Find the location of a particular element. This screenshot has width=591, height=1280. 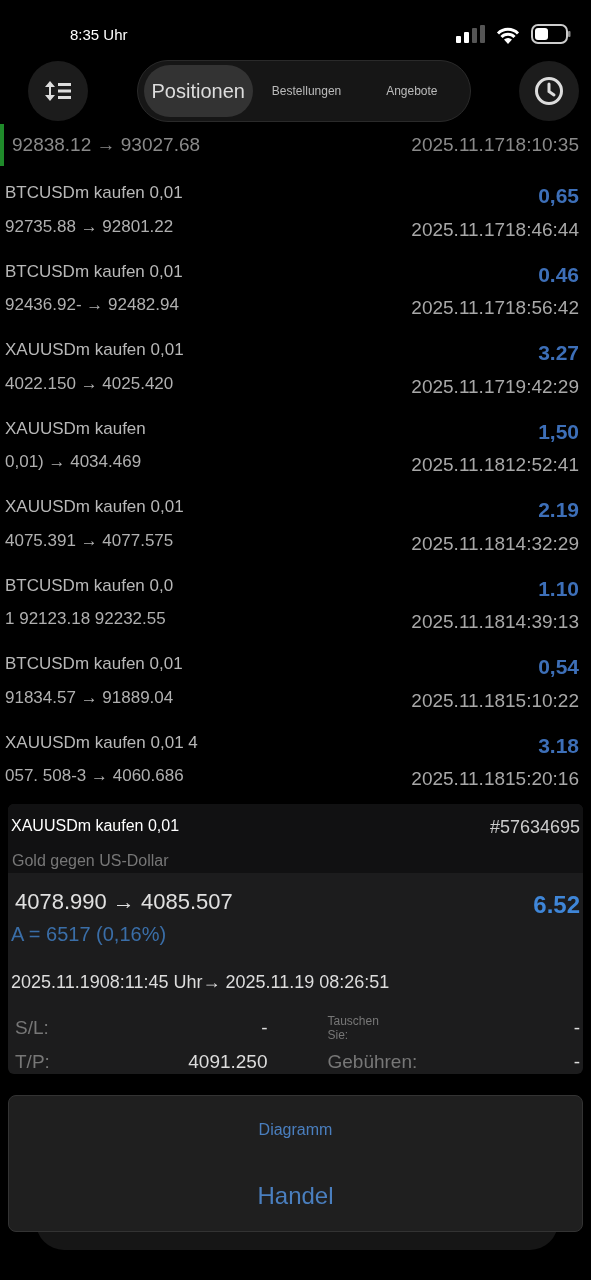

price-text: 0,01) → 4034.469 is located at coordinates (74, 462).